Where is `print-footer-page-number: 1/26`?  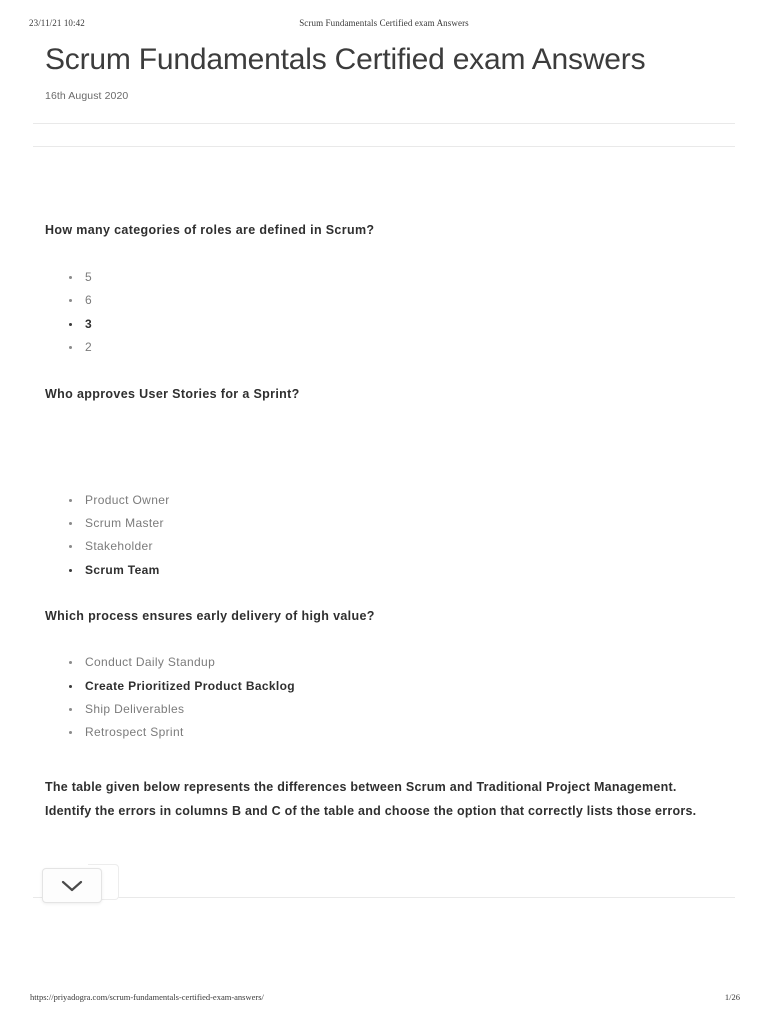
print-footer-page-number: 1/26 is located at coordinates (732, 997).